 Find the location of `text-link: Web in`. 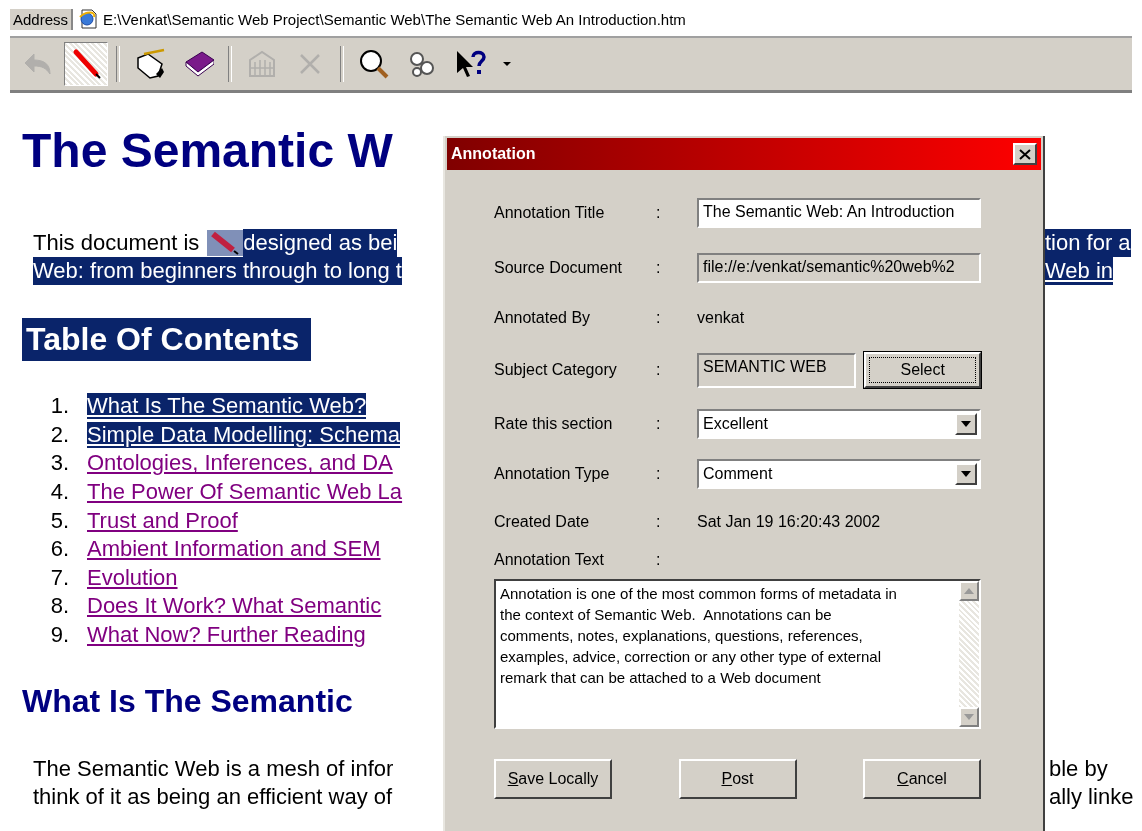

text-link: Web in is located at coordinates (1079, 271).